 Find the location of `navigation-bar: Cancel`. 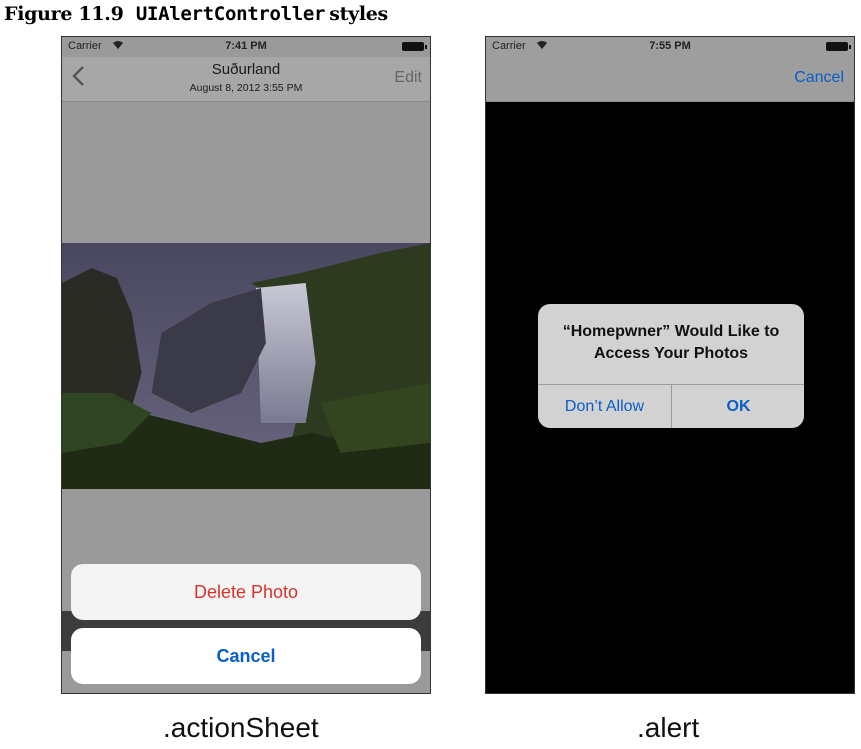

navigation-bar: Cancel is located at coordinates (670, 79).